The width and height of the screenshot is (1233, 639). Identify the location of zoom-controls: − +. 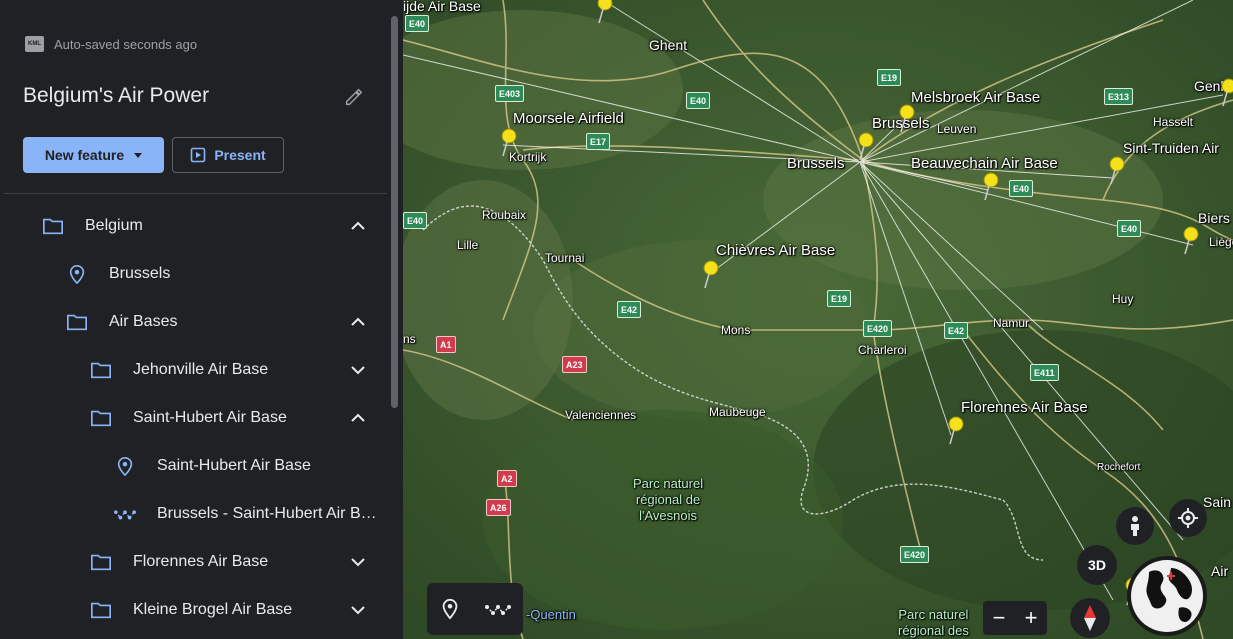
(1015, 618).